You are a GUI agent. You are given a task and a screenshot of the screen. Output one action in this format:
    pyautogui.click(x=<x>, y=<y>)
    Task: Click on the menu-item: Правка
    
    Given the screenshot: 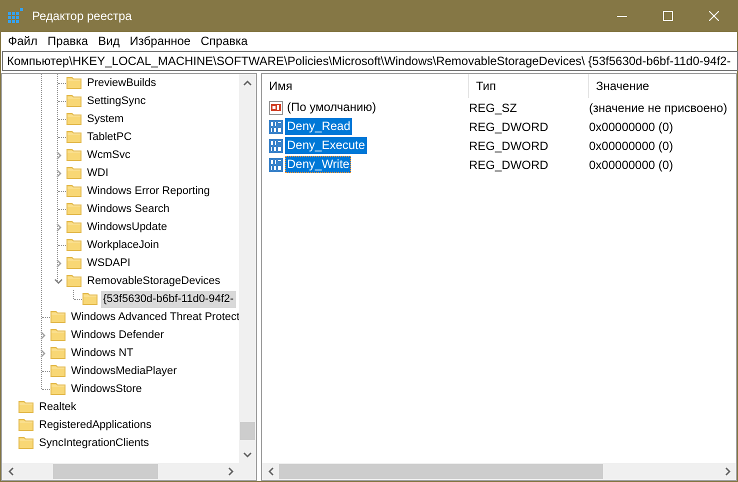 What is the action you would take?
    pyautogui.click(x=68, y=41)
    